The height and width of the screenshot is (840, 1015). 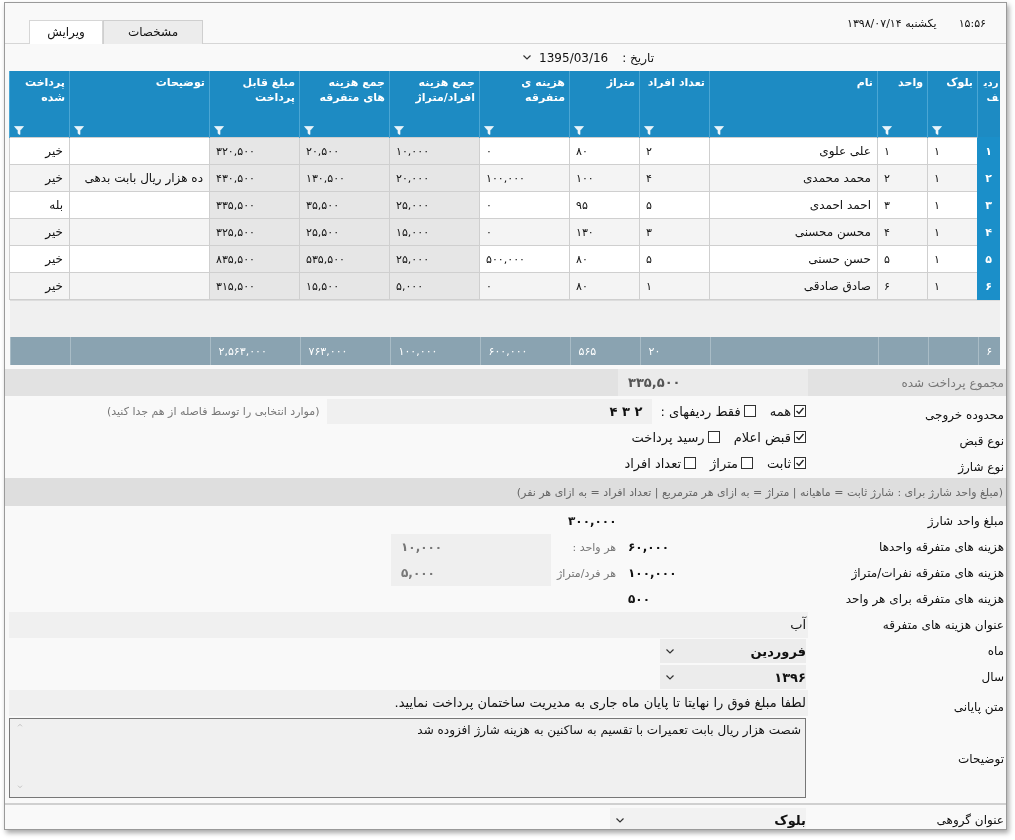 What do you see at coordinates (344, 151) in the screenshot?
I see `table-cell: ۲۰,۵۰۰` at bounding box center [344, 151].